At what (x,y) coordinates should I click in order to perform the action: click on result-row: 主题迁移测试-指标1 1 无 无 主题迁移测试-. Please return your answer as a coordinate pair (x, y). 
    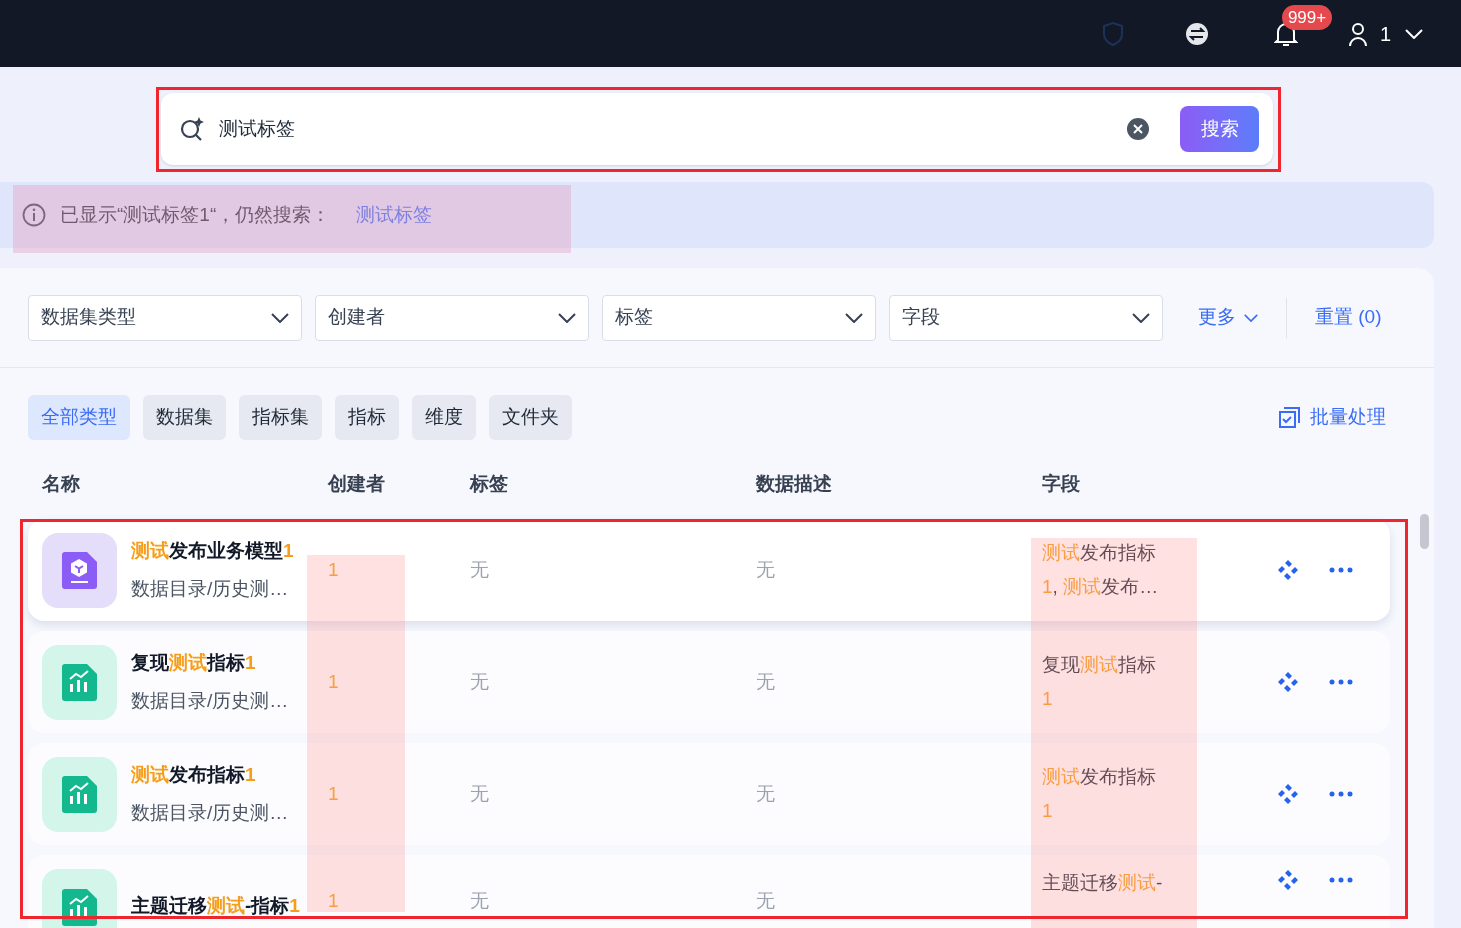
    Looking at the image, I should click on (709, 891).